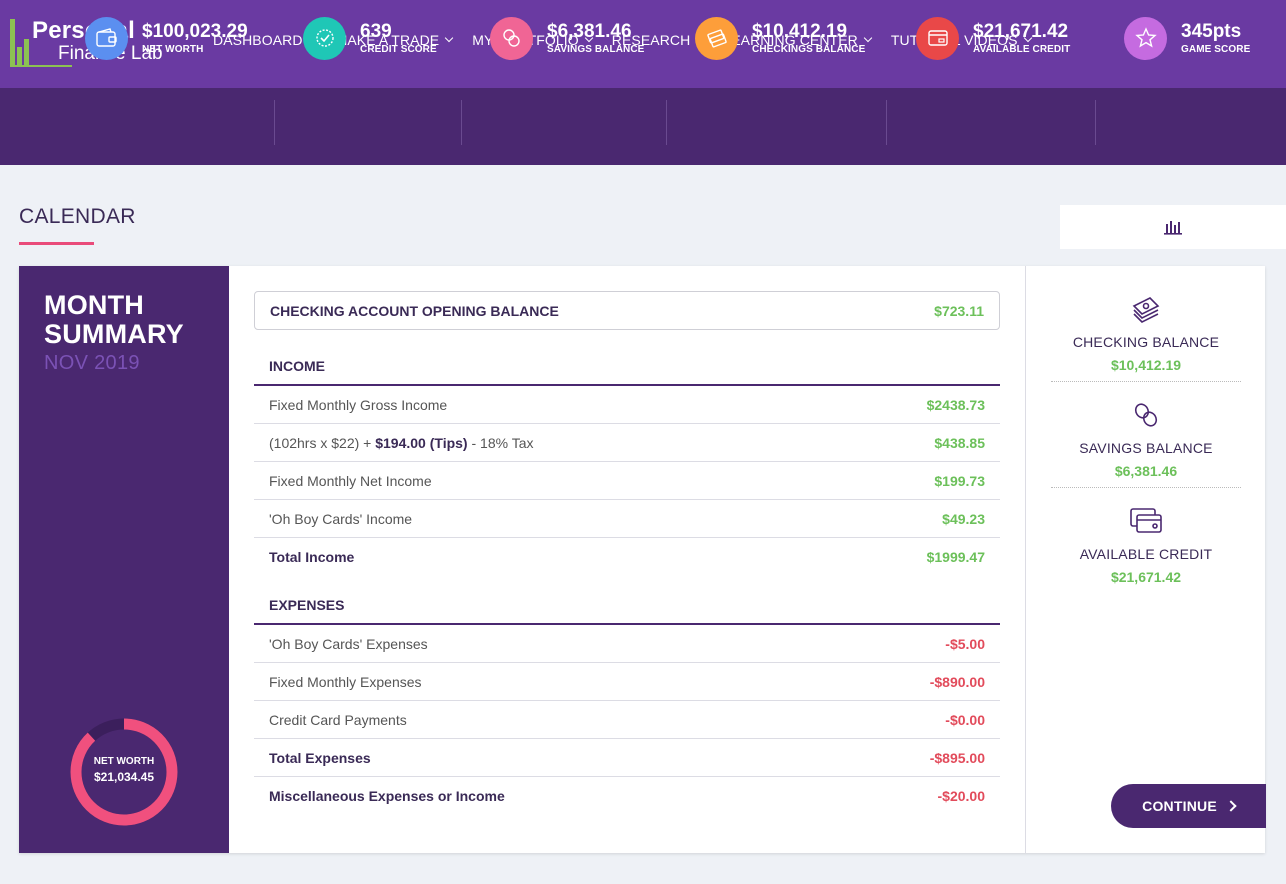 The image size is (1286, 884). I want to click on stat-value: $21,671.42, so click(1021, 31).